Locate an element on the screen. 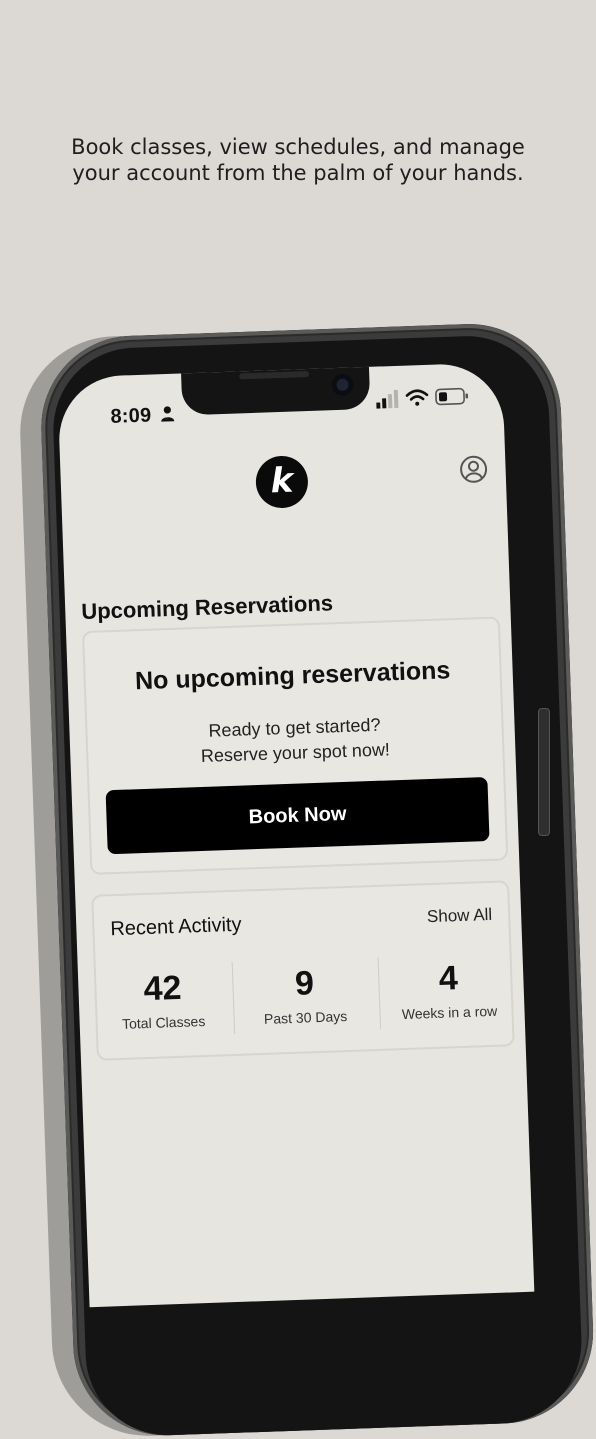  stat-label: Weeks in a row is located at coordinates (449, 1012).